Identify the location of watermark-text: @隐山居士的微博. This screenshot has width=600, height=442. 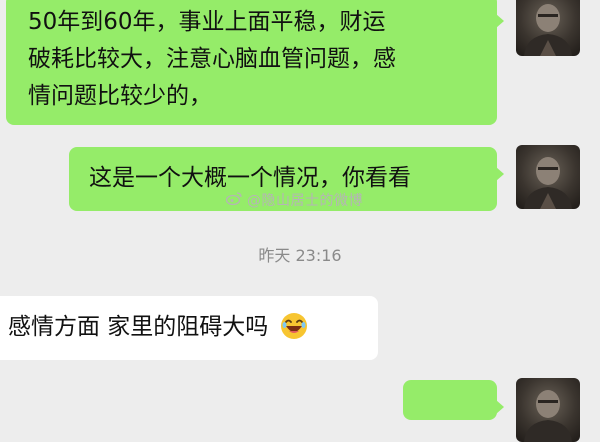
(304, 201).